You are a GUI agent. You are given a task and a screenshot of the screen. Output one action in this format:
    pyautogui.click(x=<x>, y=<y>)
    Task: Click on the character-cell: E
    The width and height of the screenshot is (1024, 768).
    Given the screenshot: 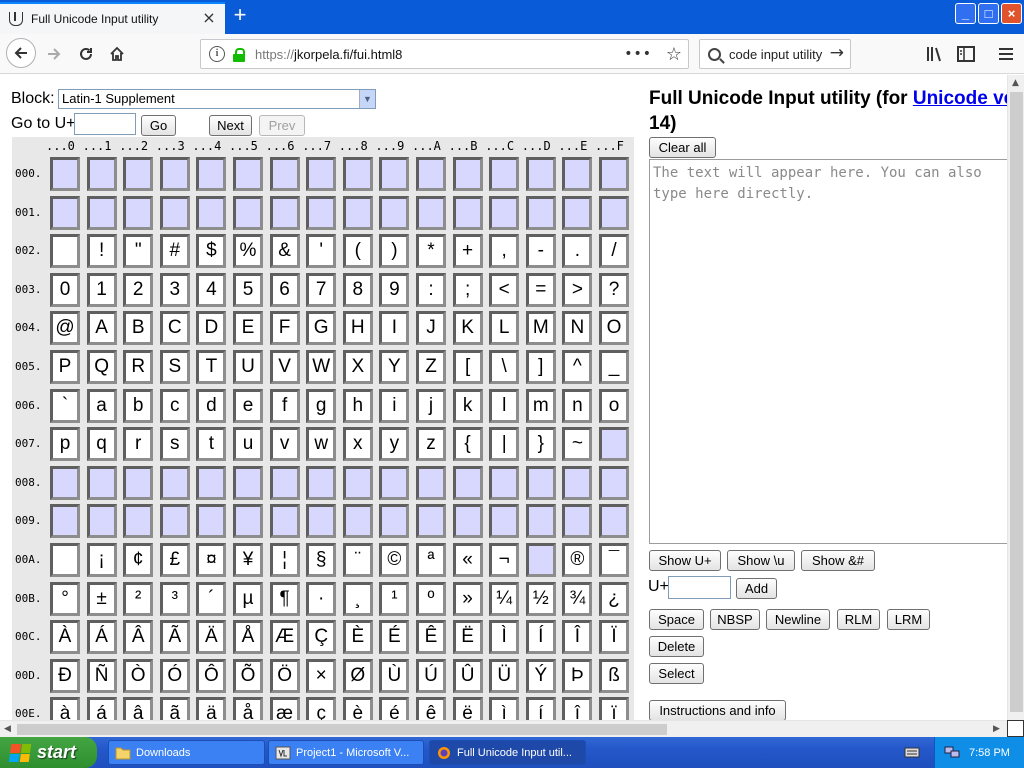 What is the action you would take?
    pyautogui.click(x=248, y=328)
    